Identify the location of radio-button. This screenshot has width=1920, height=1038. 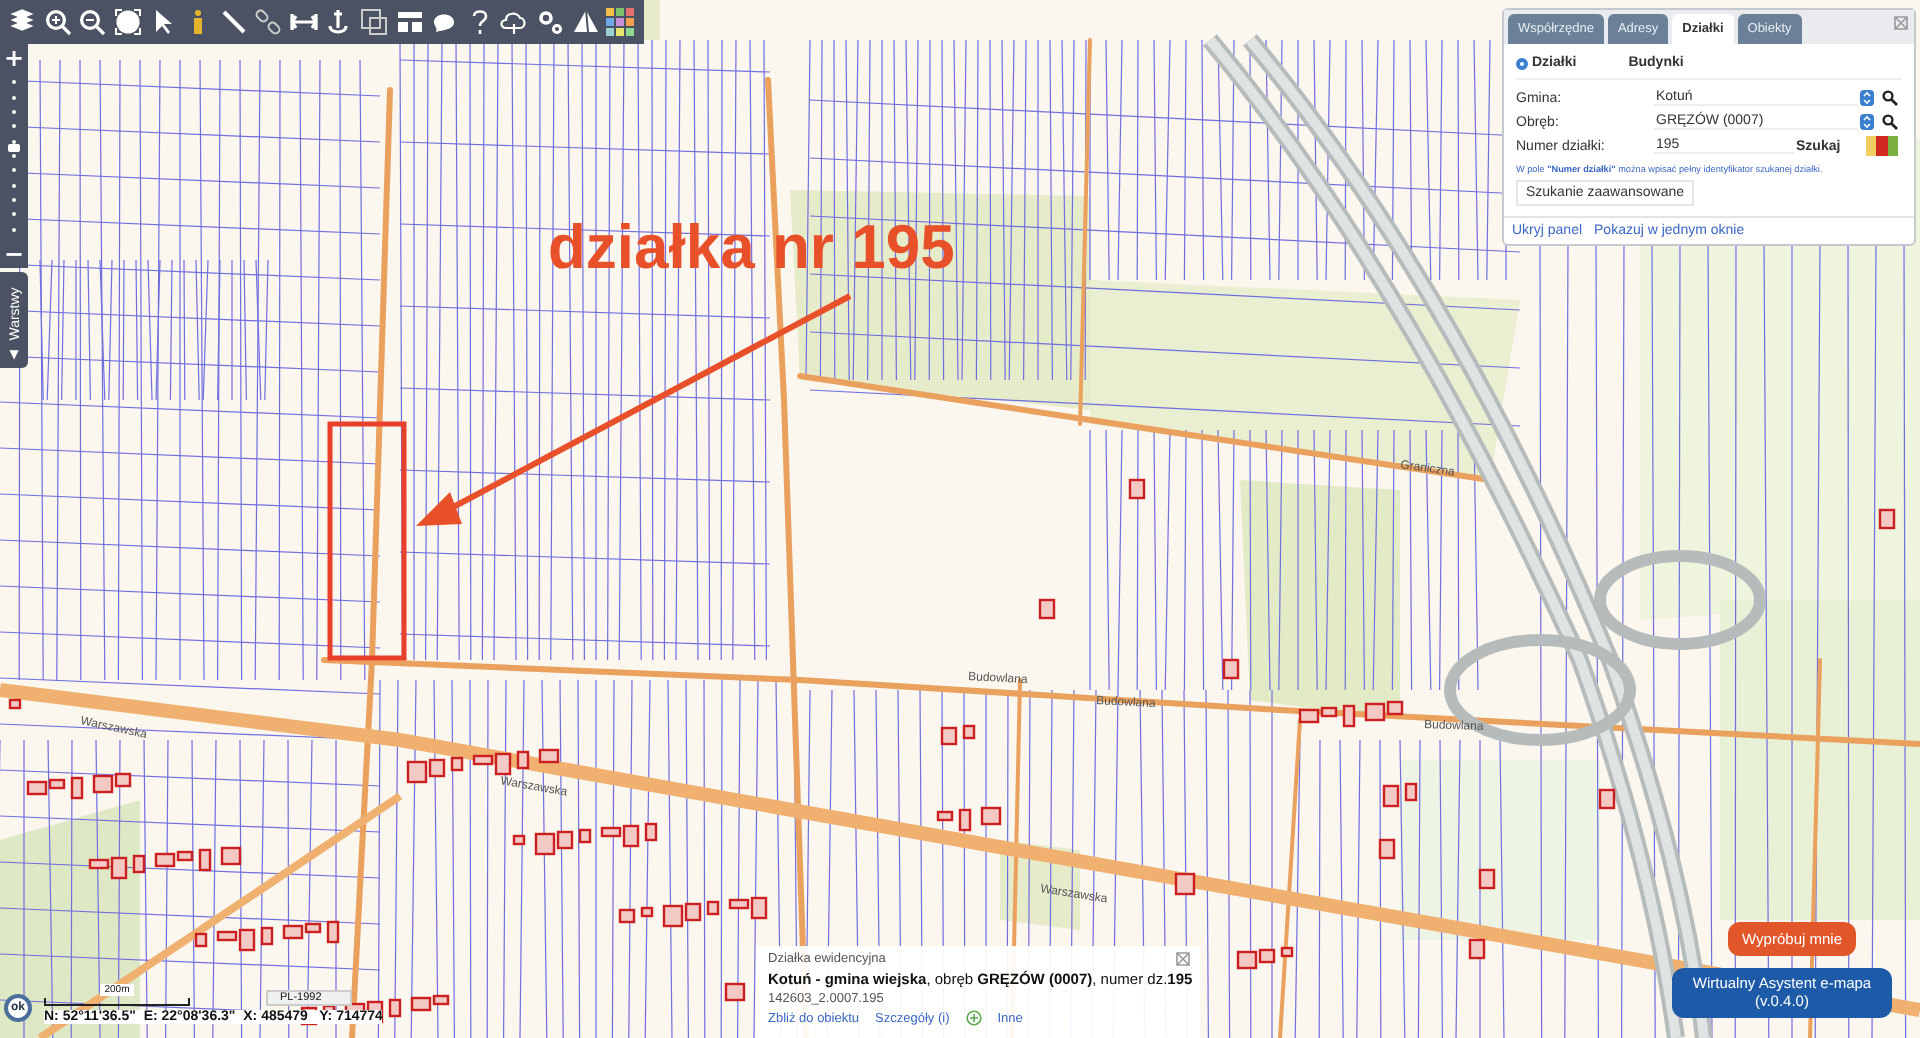
(1522, 63).